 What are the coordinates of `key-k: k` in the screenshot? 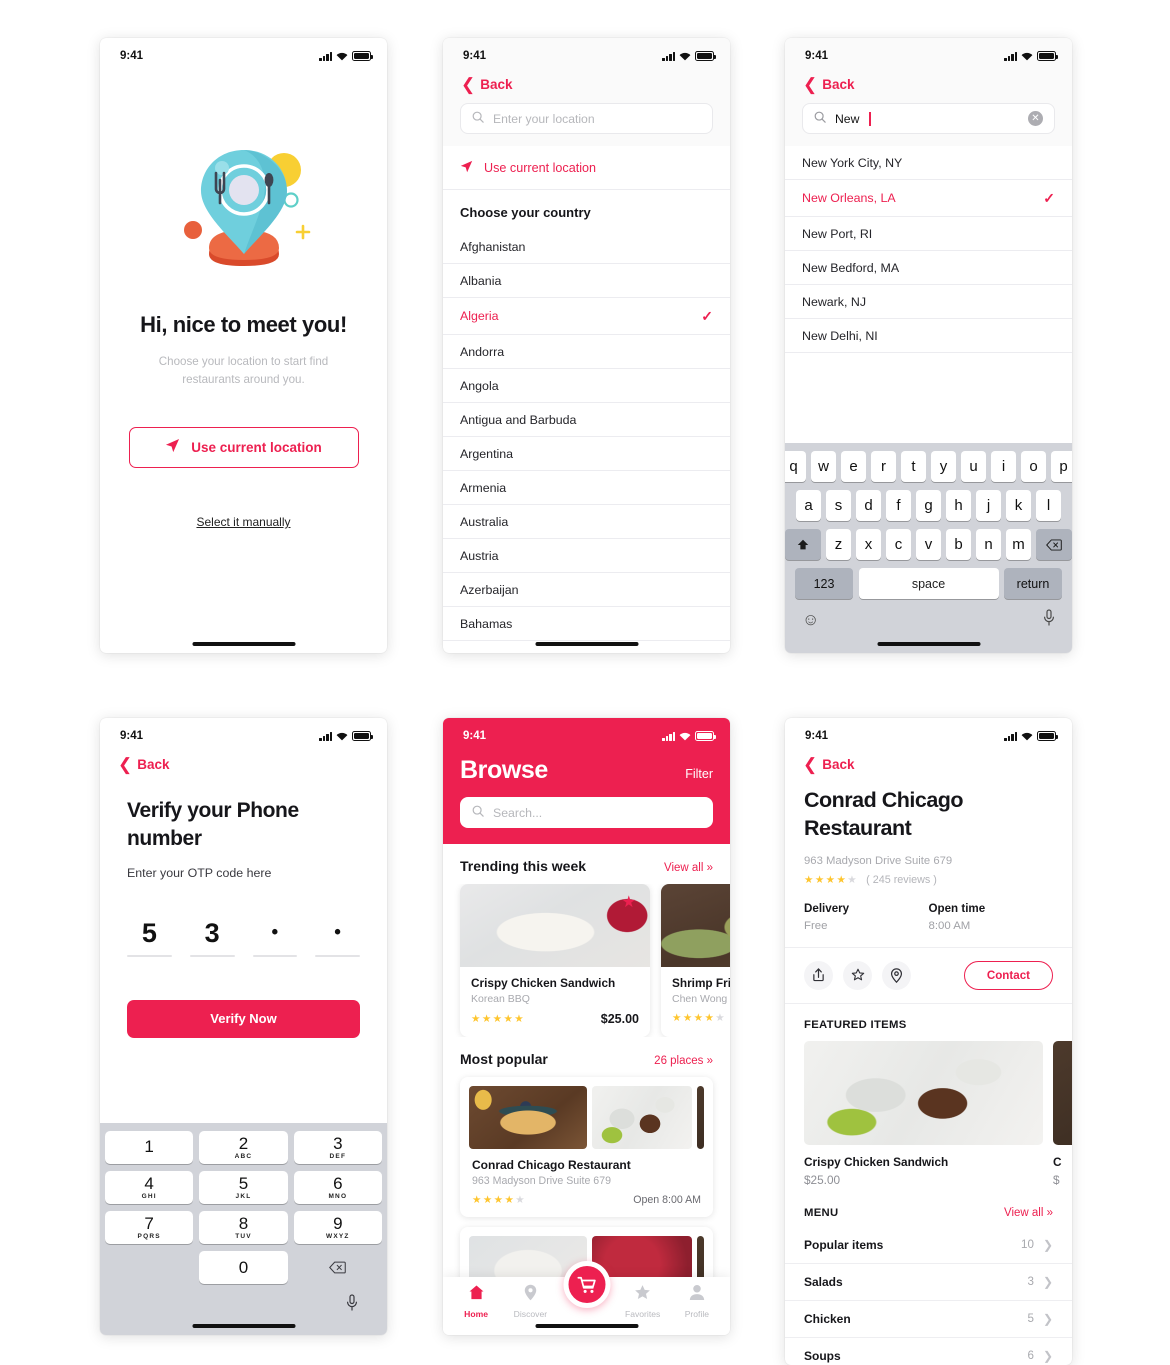 It's located at (1018, 505).